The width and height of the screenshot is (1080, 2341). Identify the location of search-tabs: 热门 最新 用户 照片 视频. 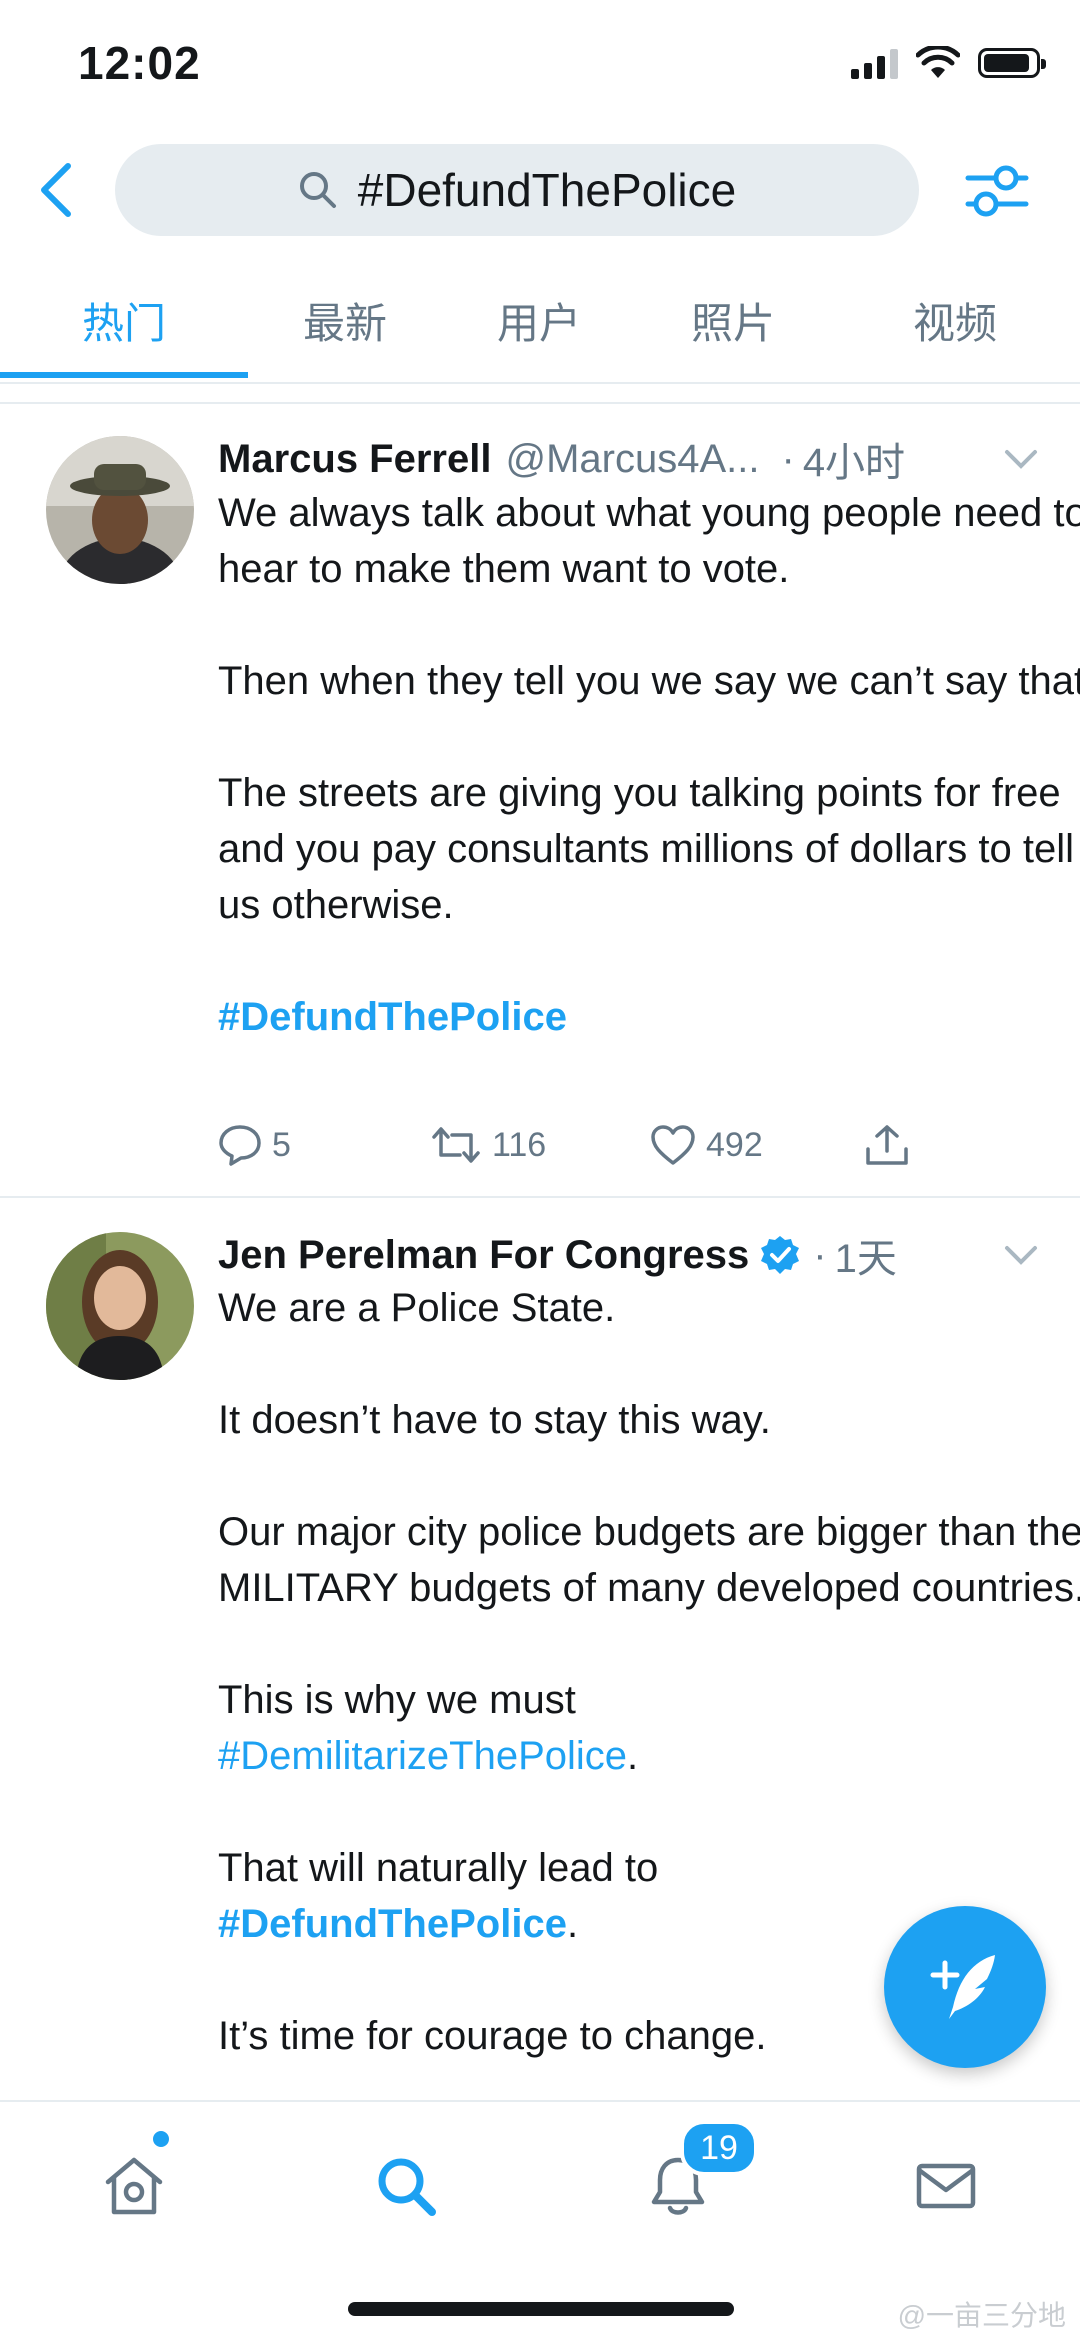
(540, 327).